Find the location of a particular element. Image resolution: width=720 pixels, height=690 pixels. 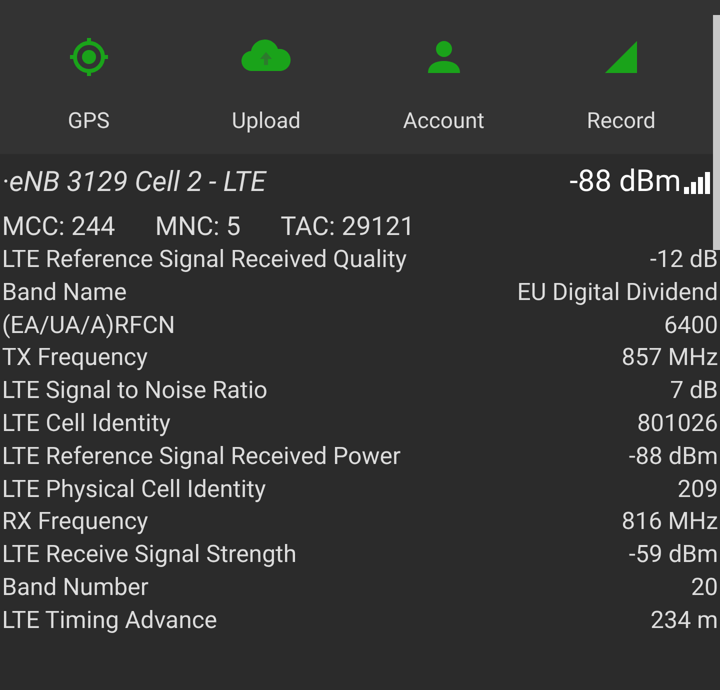

field-label: RX Frequency is located at coordinates (75, 522).